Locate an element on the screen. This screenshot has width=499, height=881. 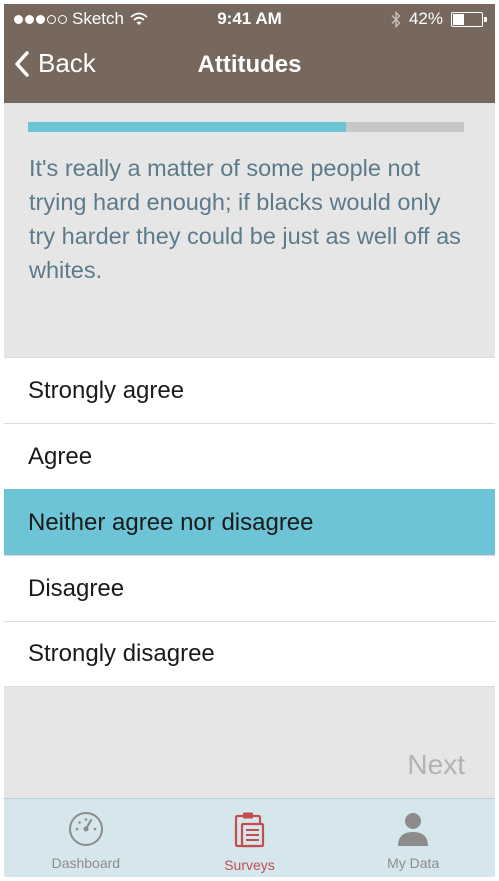
tab-surveys: Surveys is located at coordinates (250, 838).